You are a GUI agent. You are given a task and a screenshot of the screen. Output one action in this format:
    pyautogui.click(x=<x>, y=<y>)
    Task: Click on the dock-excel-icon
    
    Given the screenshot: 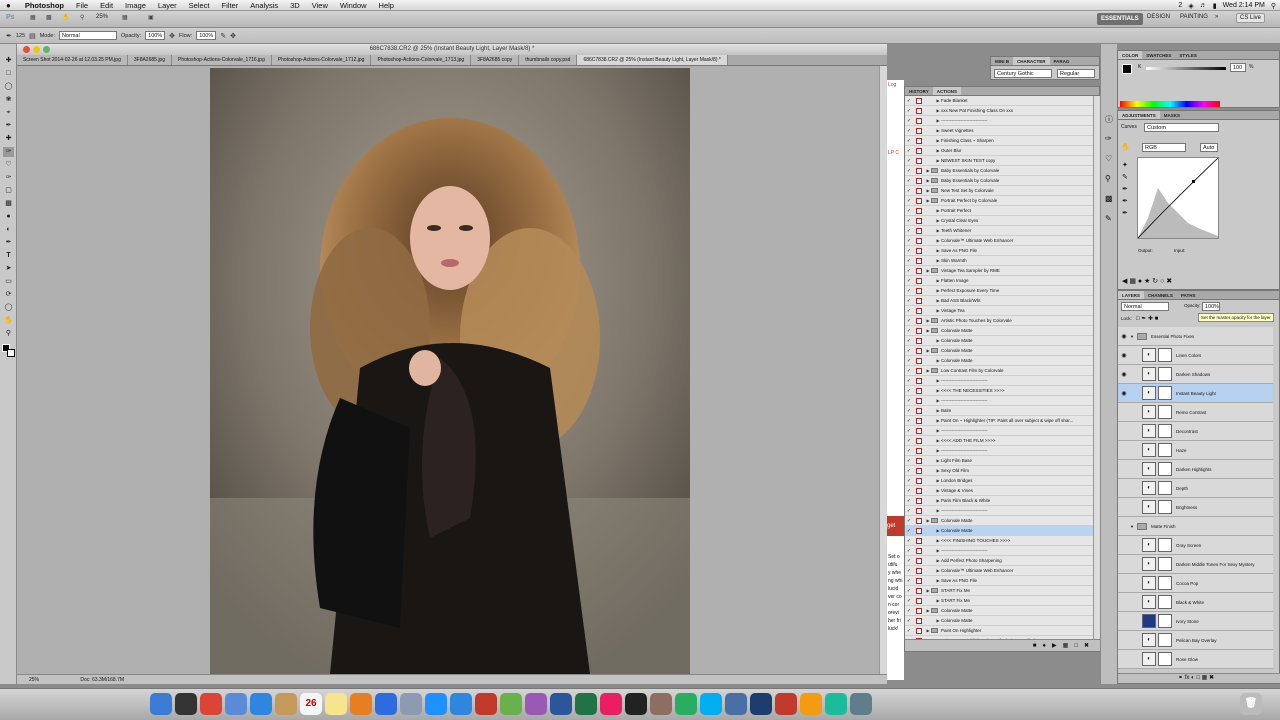 What is the action you would take?
    pyautogui.click(x=586, y=704)
    